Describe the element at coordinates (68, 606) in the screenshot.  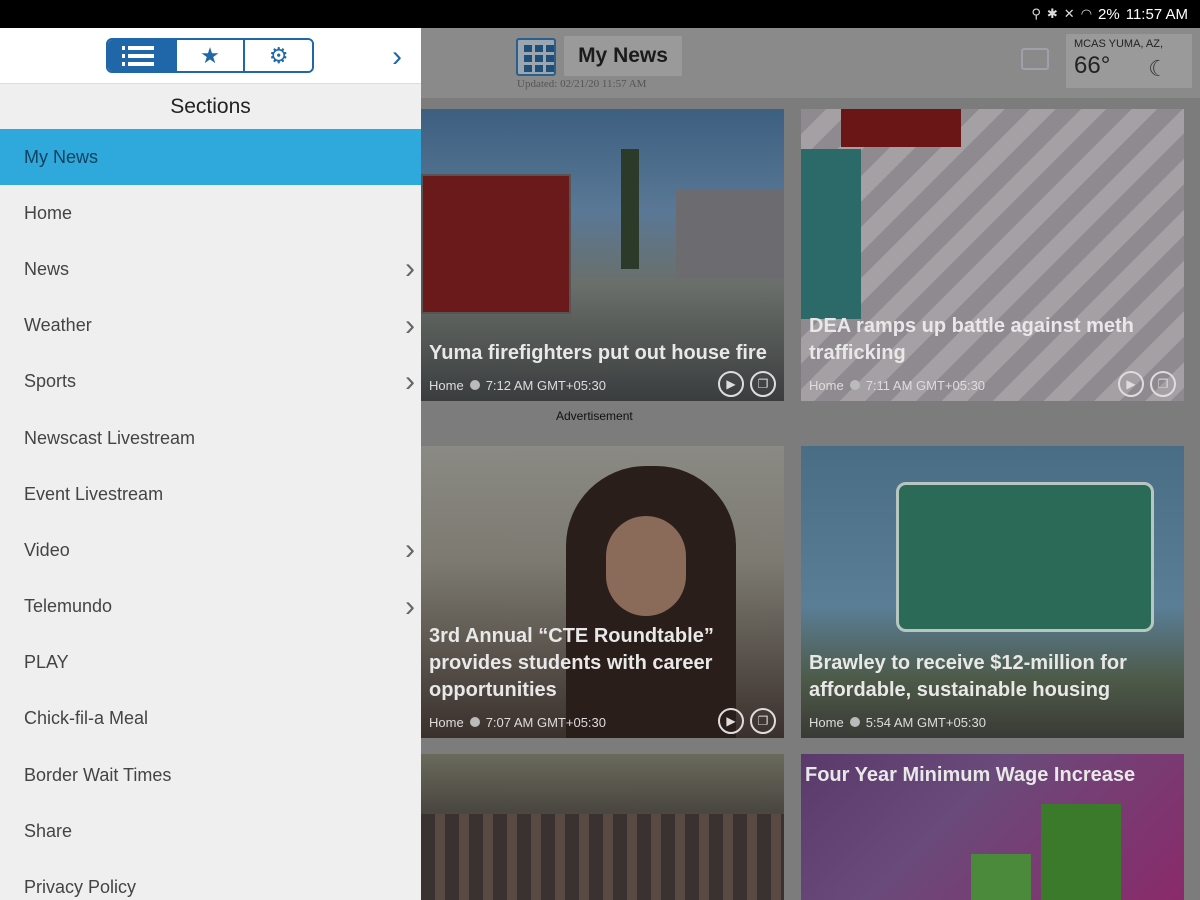
I see `sidebar-item-label: Telemundo` at that location.